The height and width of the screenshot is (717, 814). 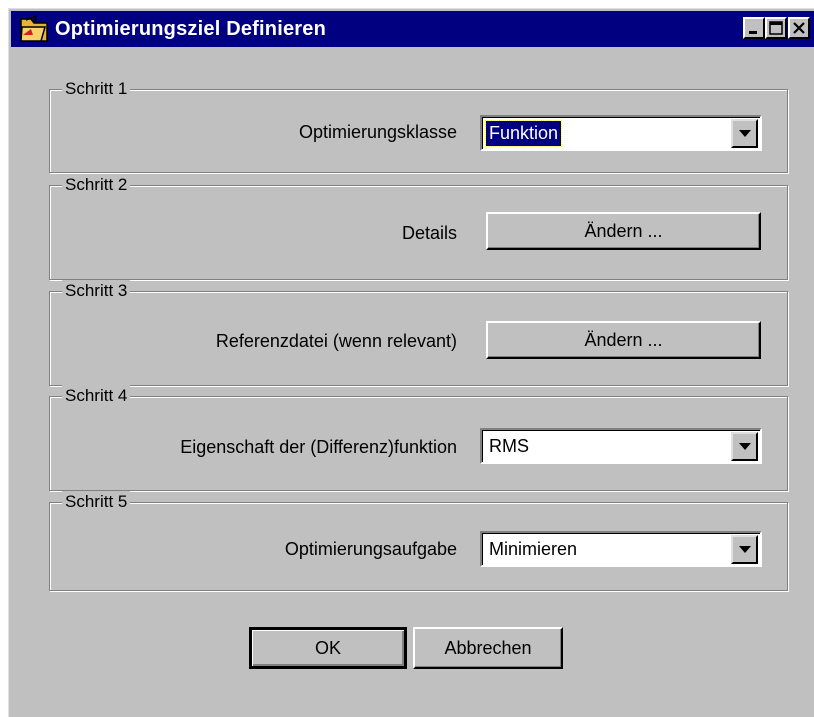 I want to click on window-title: Optimierungsziel Definieren, so click(x=191, y=29).